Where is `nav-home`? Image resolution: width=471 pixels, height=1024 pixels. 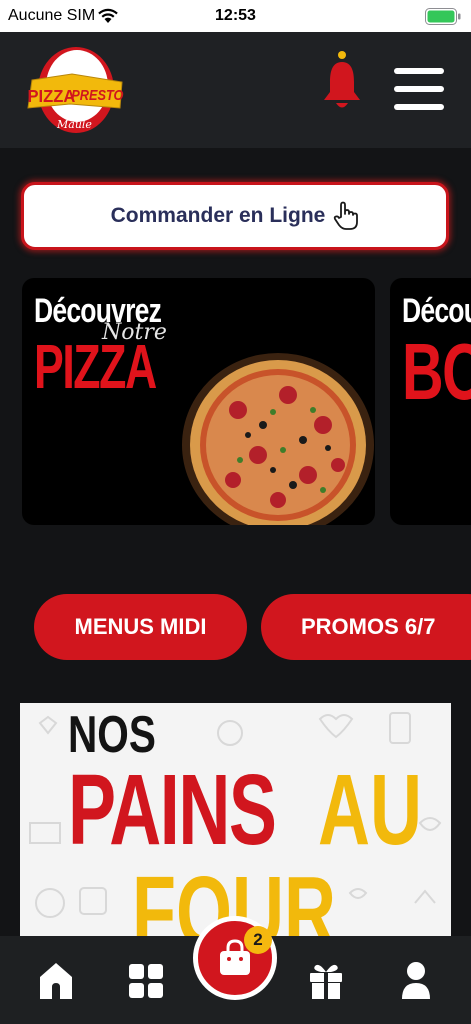 nav-home is located at coordinates (56, 981).